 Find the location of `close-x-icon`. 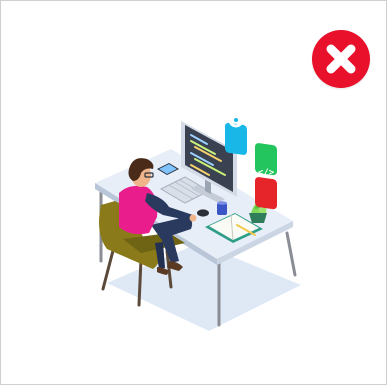

close-x-icon is located at coordinates (341, 59).